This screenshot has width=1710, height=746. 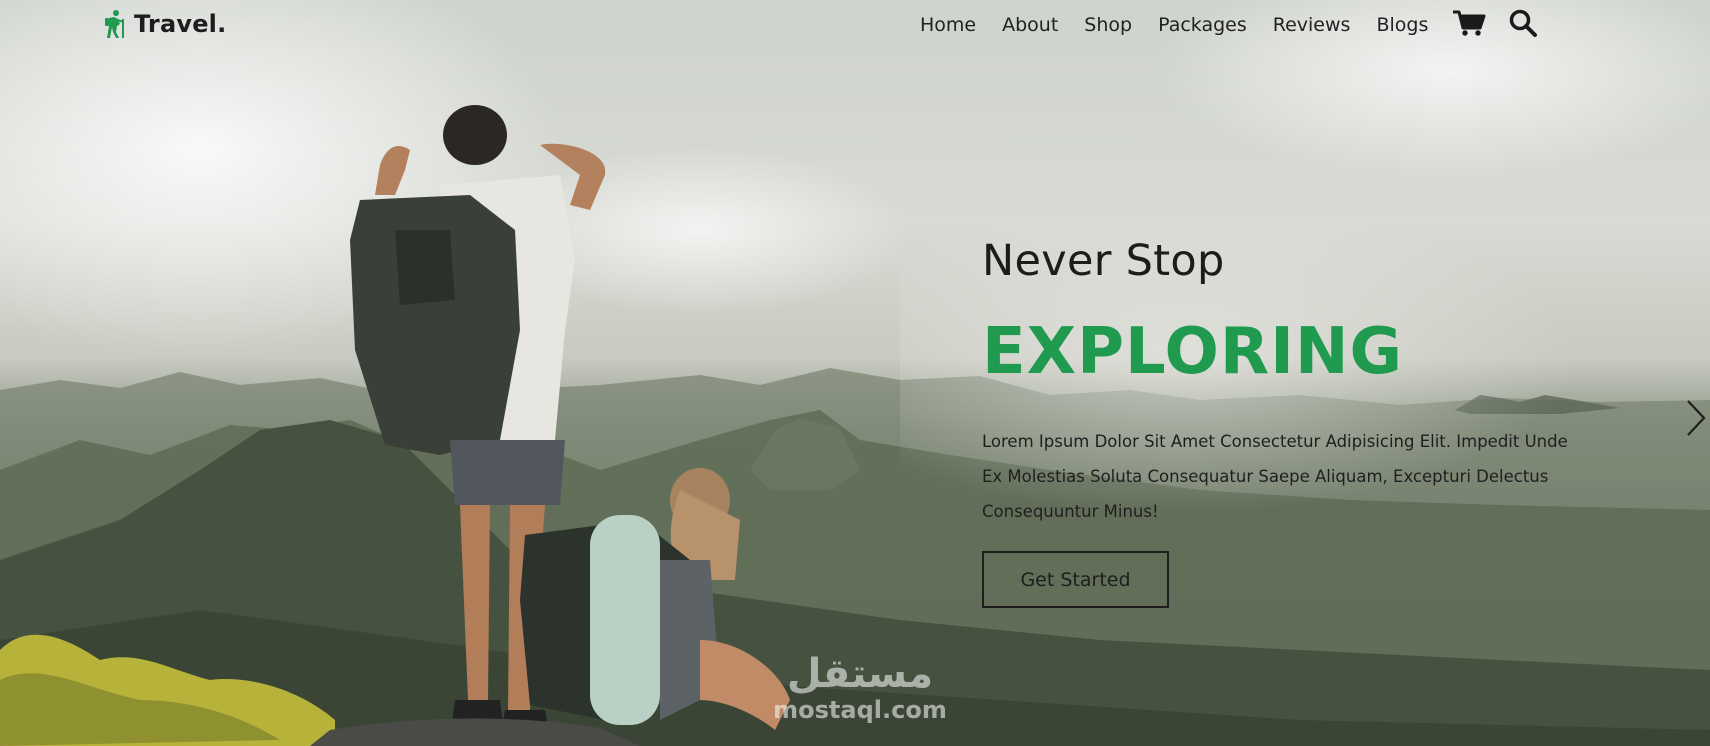 What do you see at coordinates (860, 674) in the screenshot?
I see `watermark-arabic: مستقل` at bounding box center [860, 674].